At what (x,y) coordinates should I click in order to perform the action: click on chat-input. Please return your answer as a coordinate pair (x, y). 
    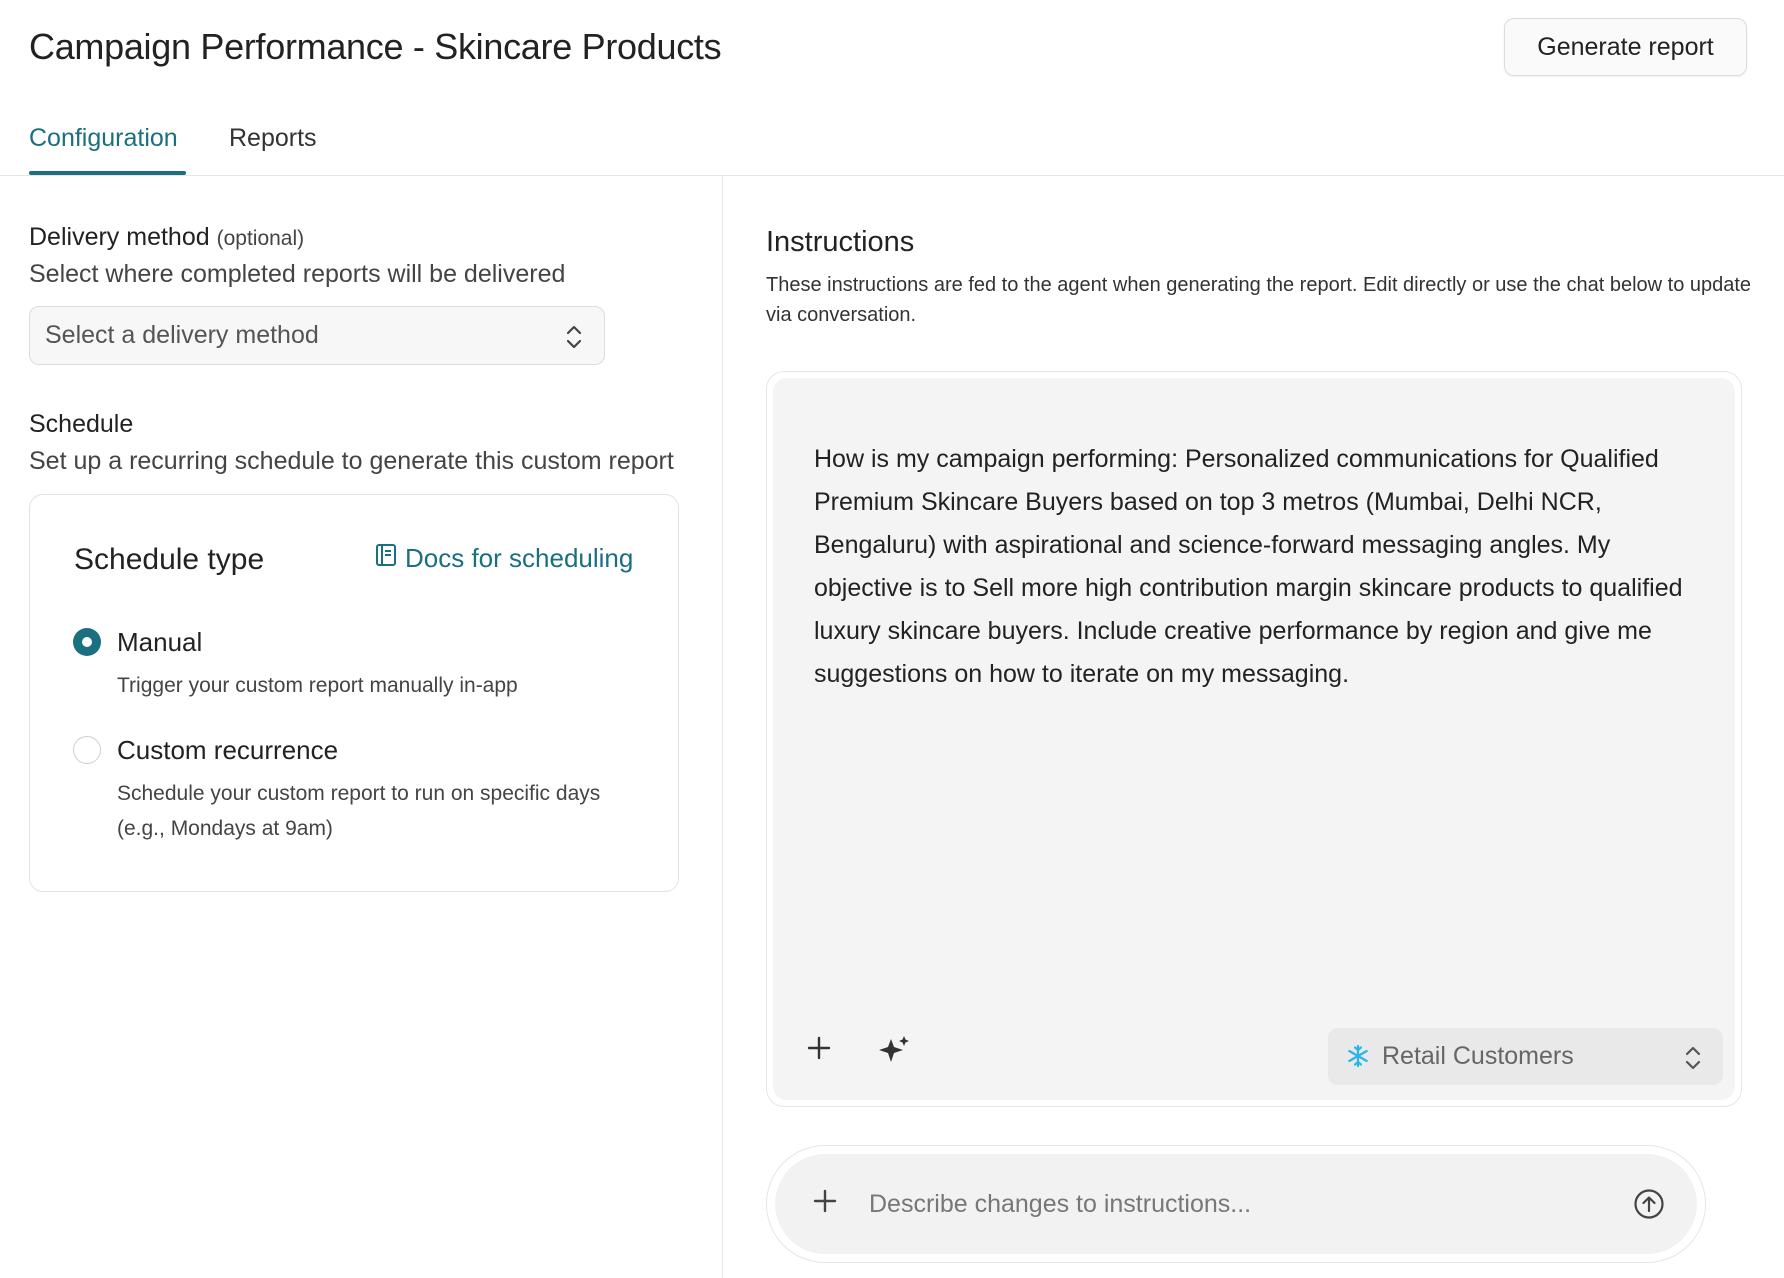
    Looking at the image, I should click on (1229, 1204).